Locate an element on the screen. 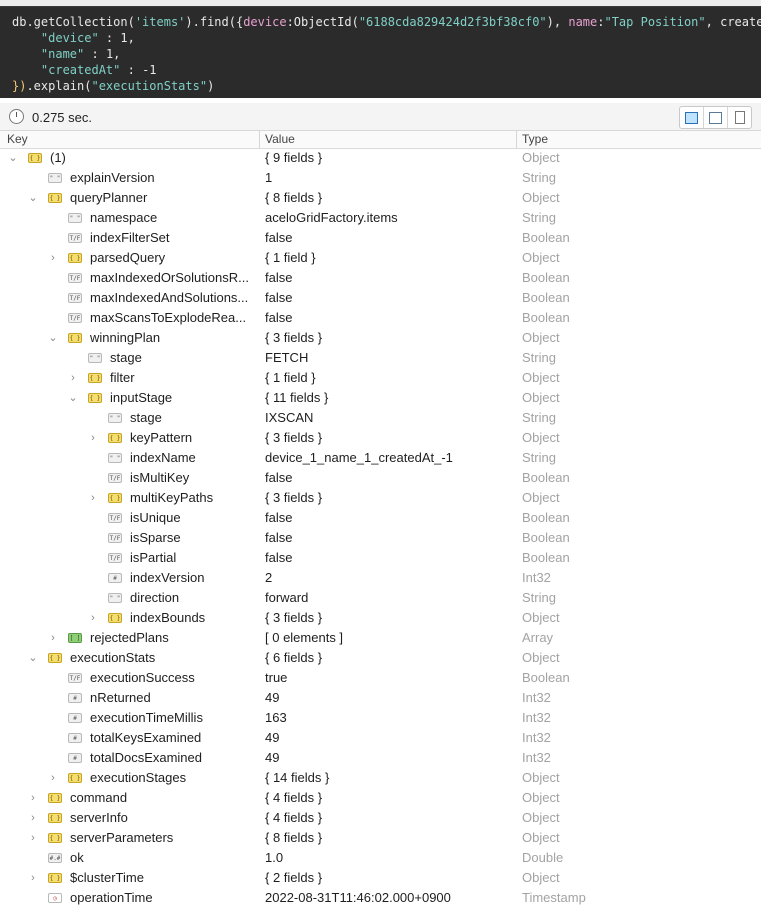 Image resolution: width=761 pixels, height=919 pixels. code-token: "Tap Position" is located at coordinates (655, 22).